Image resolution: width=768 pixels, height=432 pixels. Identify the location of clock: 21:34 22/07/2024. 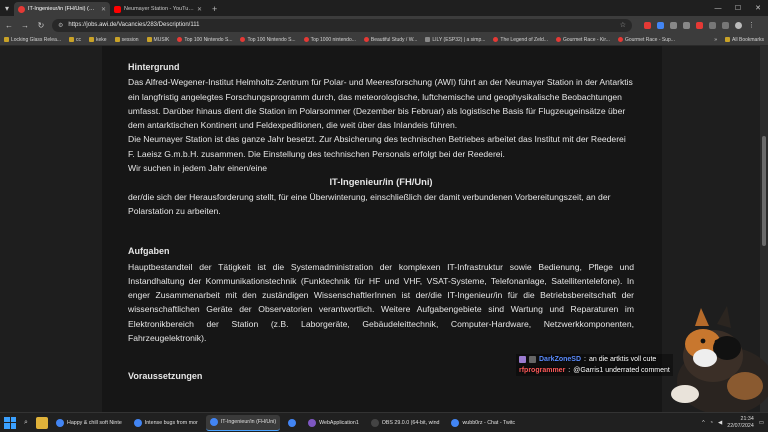
(740, 423).